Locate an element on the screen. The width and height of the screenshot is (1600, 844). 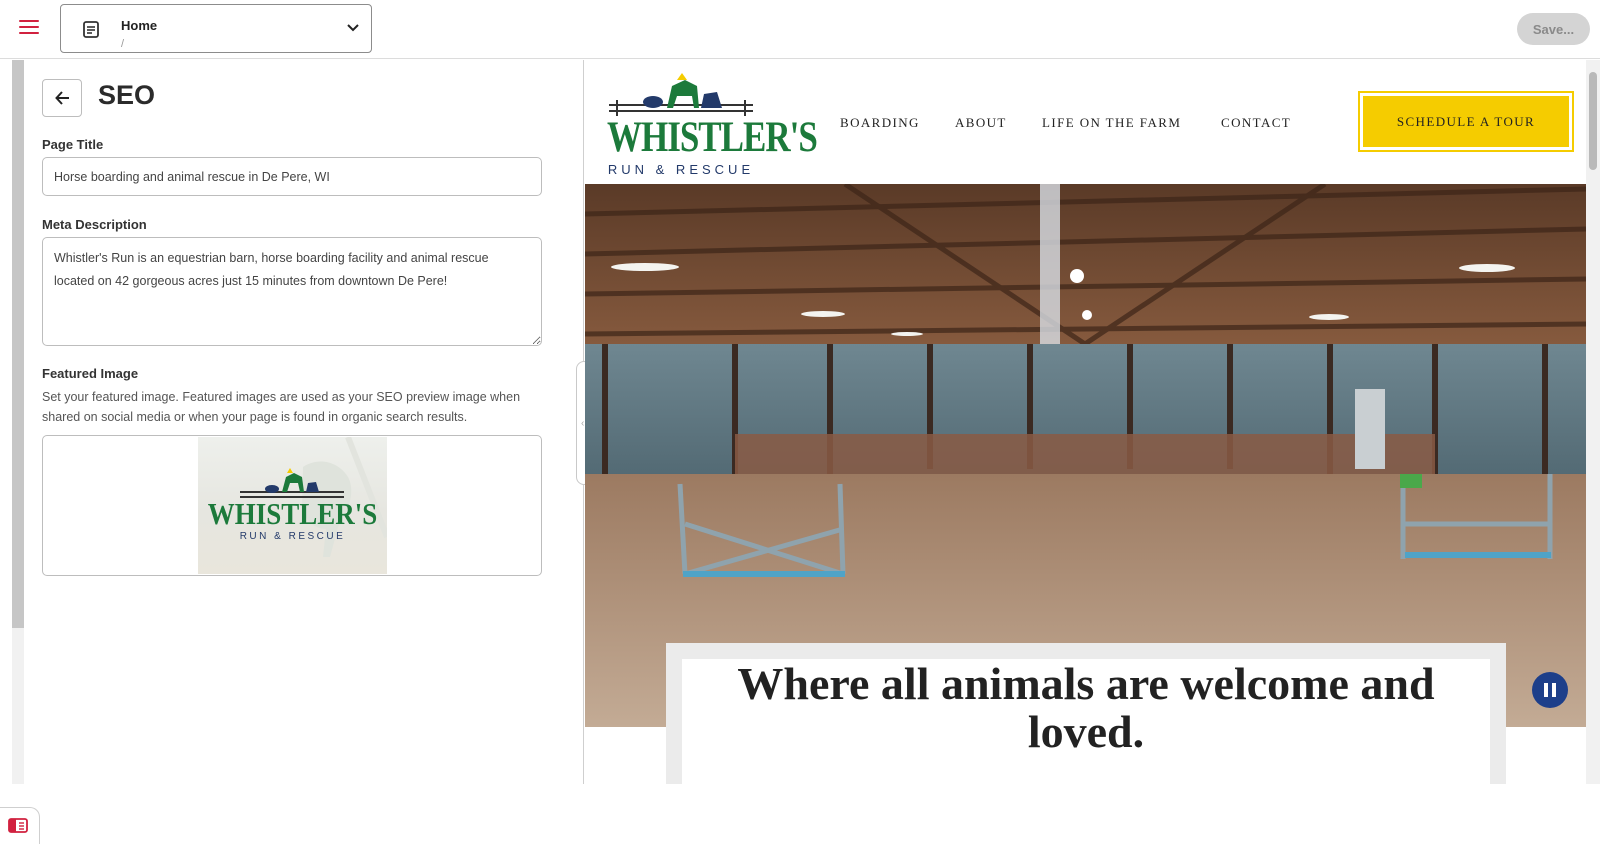
page-title-input is located at coordinates (292, 176).